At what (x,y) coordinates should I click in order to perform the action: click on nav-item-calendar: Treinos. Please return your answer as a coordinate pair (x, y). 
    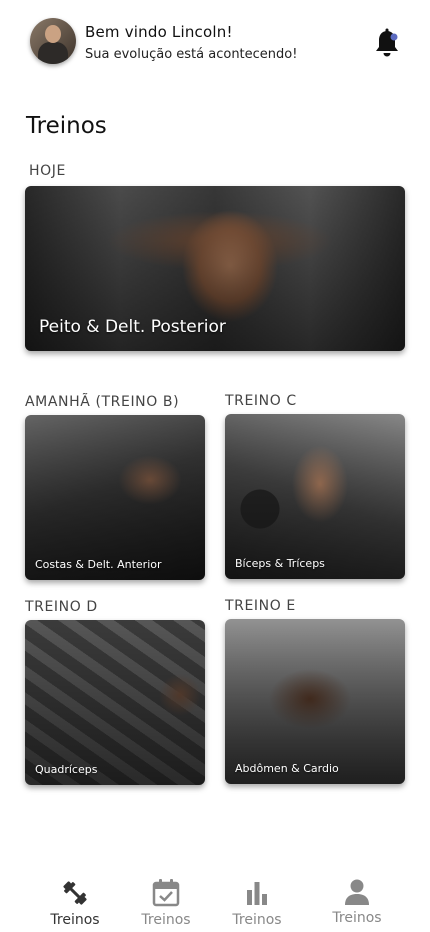
    Looking at the image, I should click on (166, 900).